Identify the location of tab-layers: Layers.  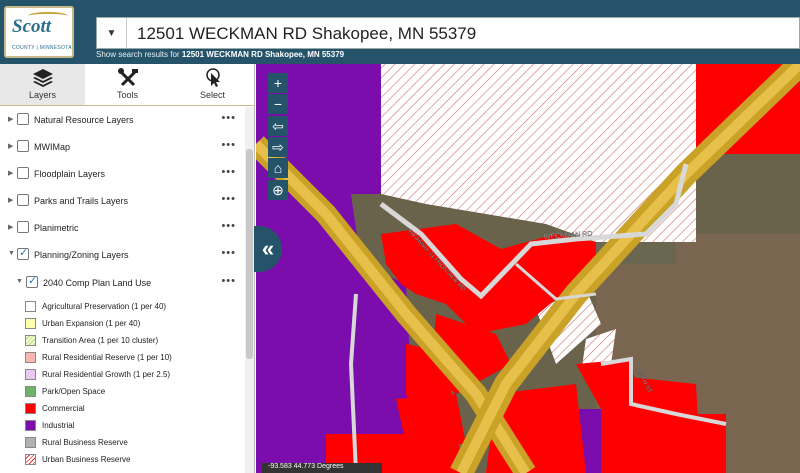
(42, 84).